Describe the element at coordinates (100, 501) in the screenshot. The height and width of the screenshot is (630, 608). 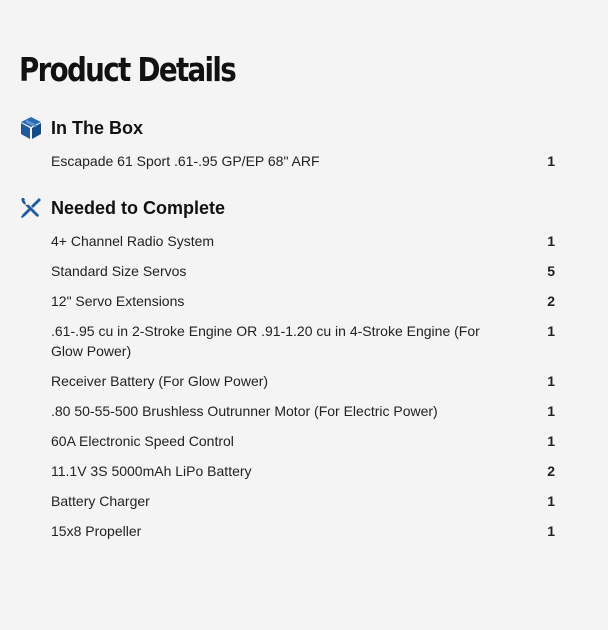
I see `item-name: Battery Charger` at that location.